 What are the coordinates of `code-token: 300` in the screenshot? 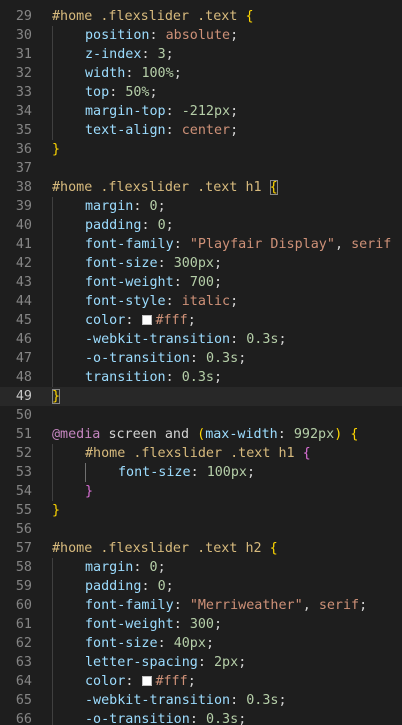 It's located at (201, 624).